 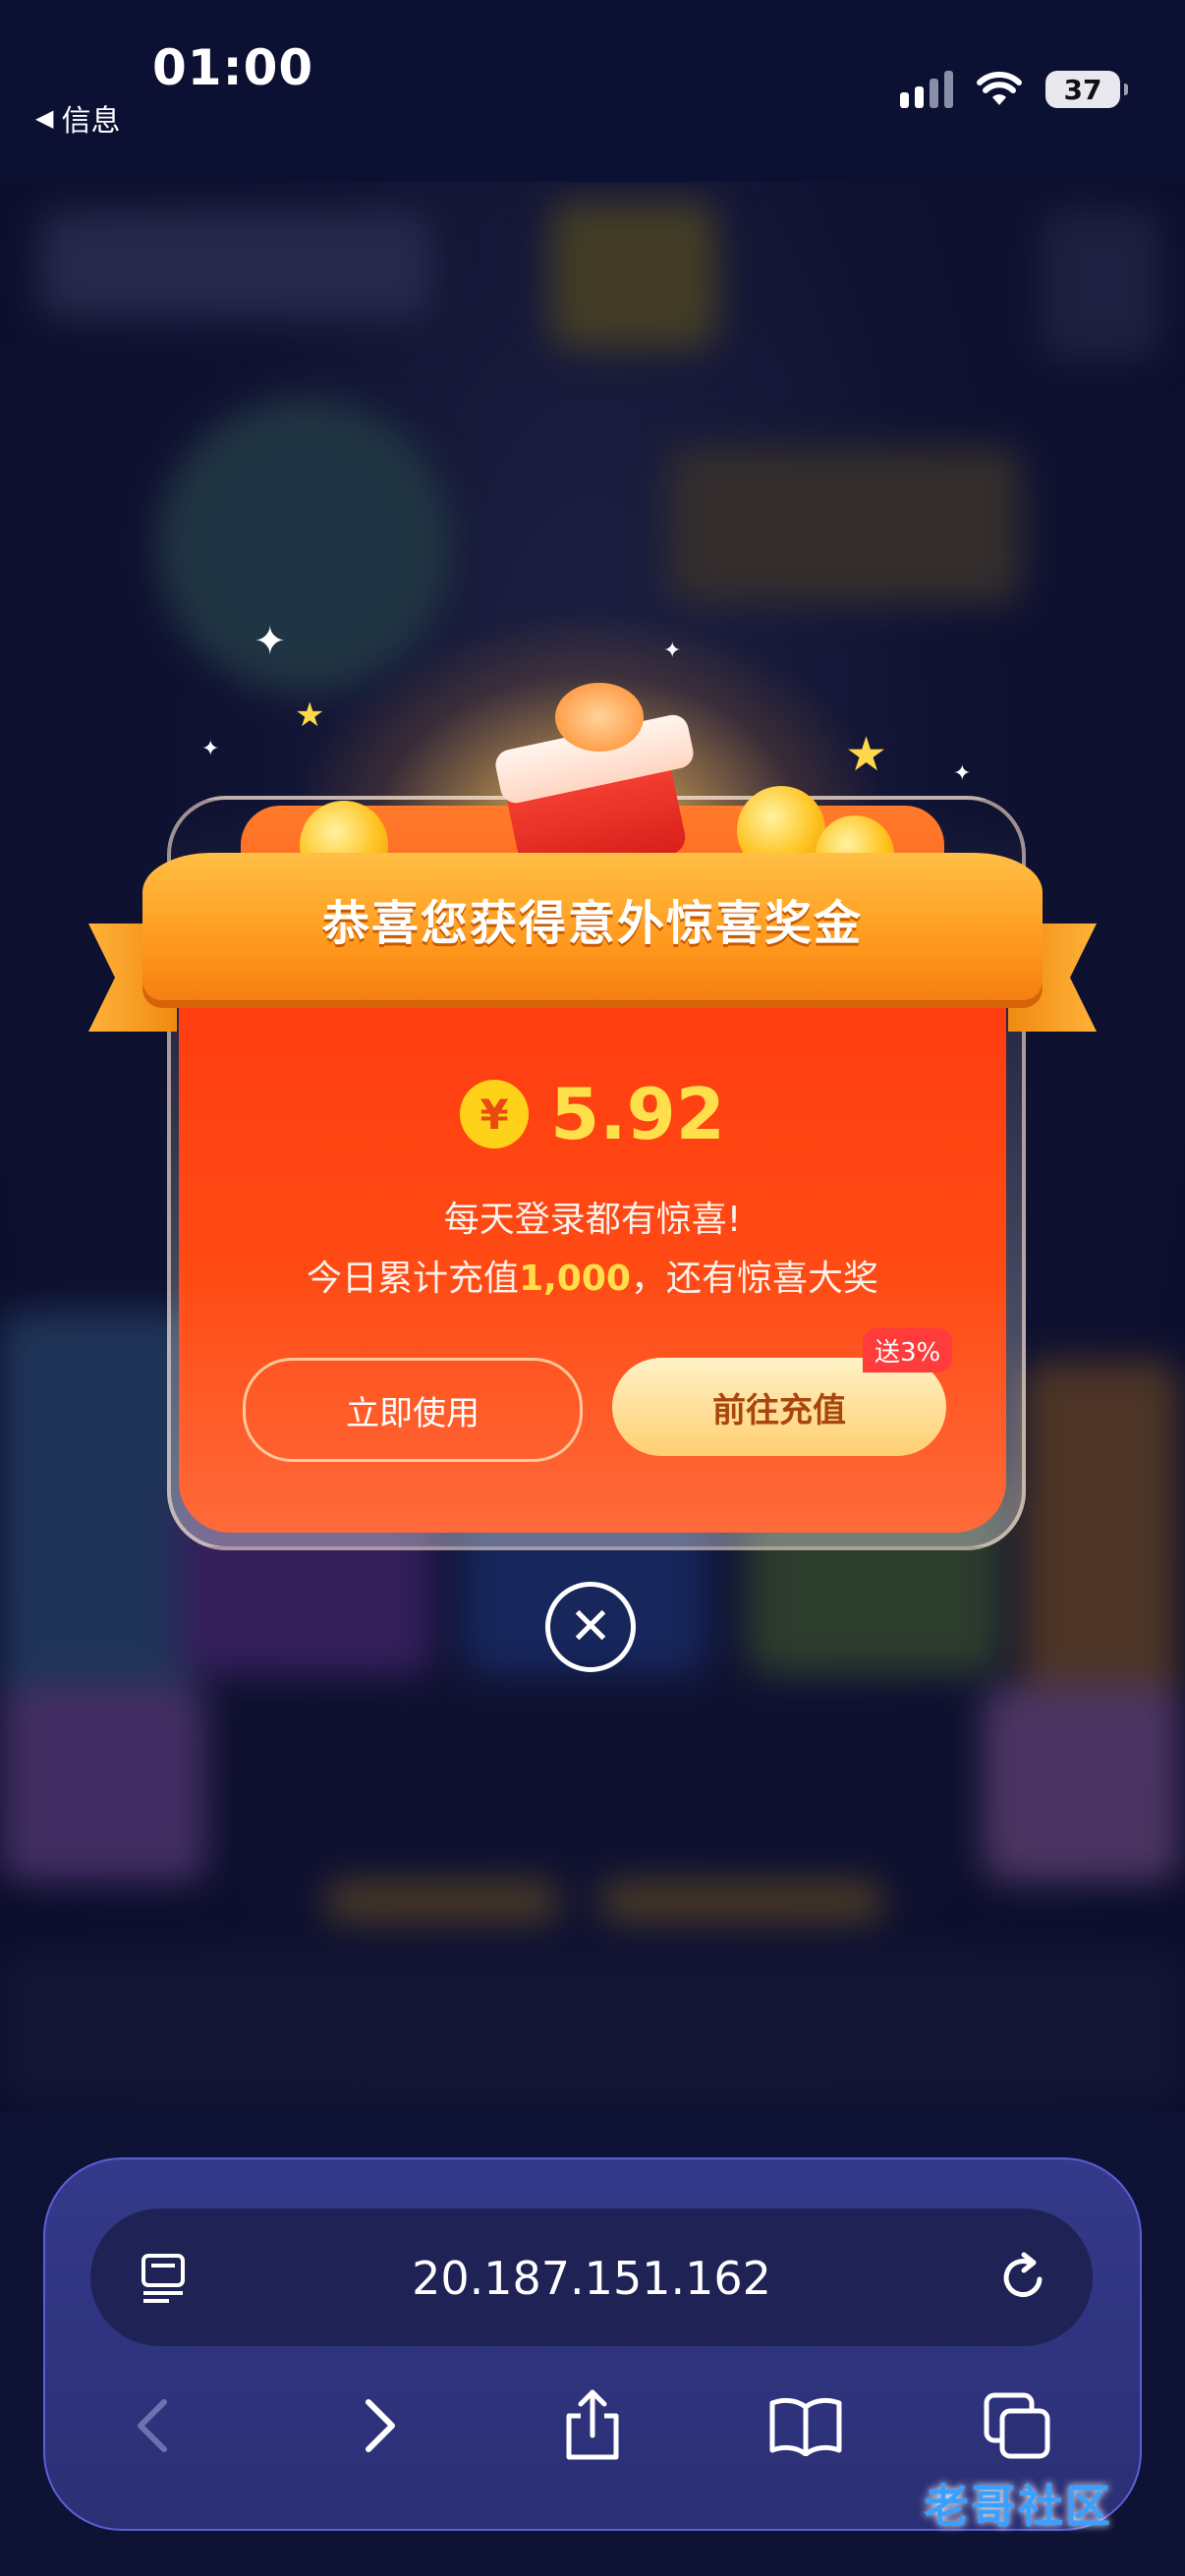 I want to click on promo-line-2: 今日累计充值1,000，还有惊喜大奖, so click(x=592, y=1275).